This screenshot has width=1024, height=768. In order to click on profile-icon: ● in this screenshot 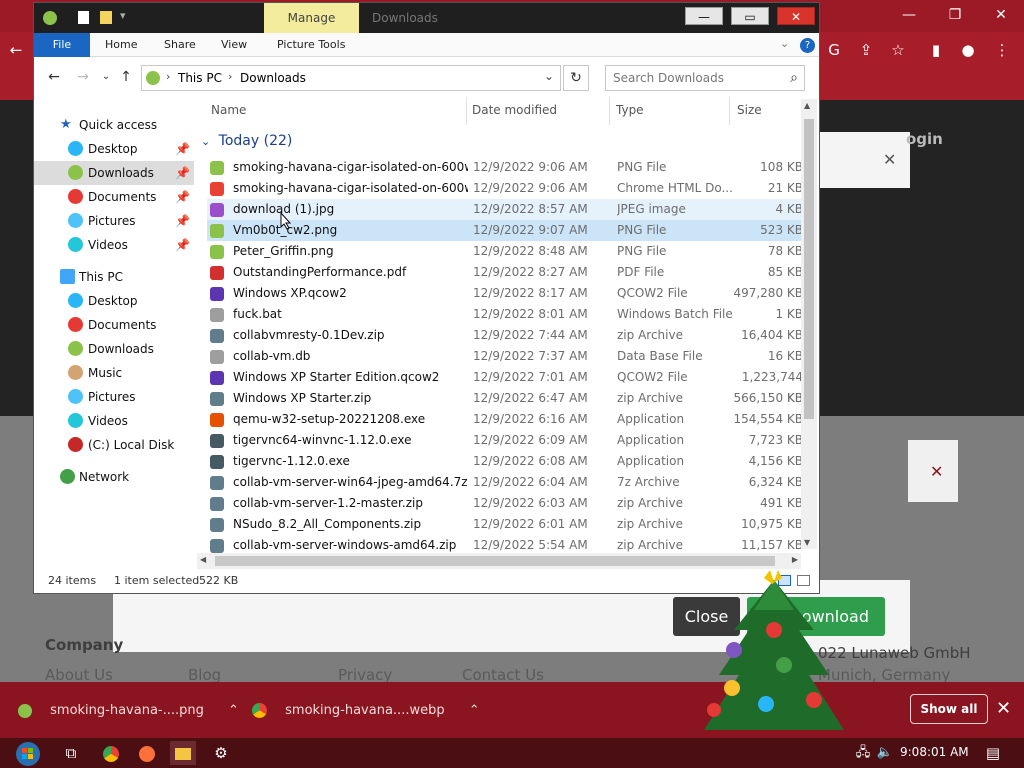, I will do `click(968, 50)`.